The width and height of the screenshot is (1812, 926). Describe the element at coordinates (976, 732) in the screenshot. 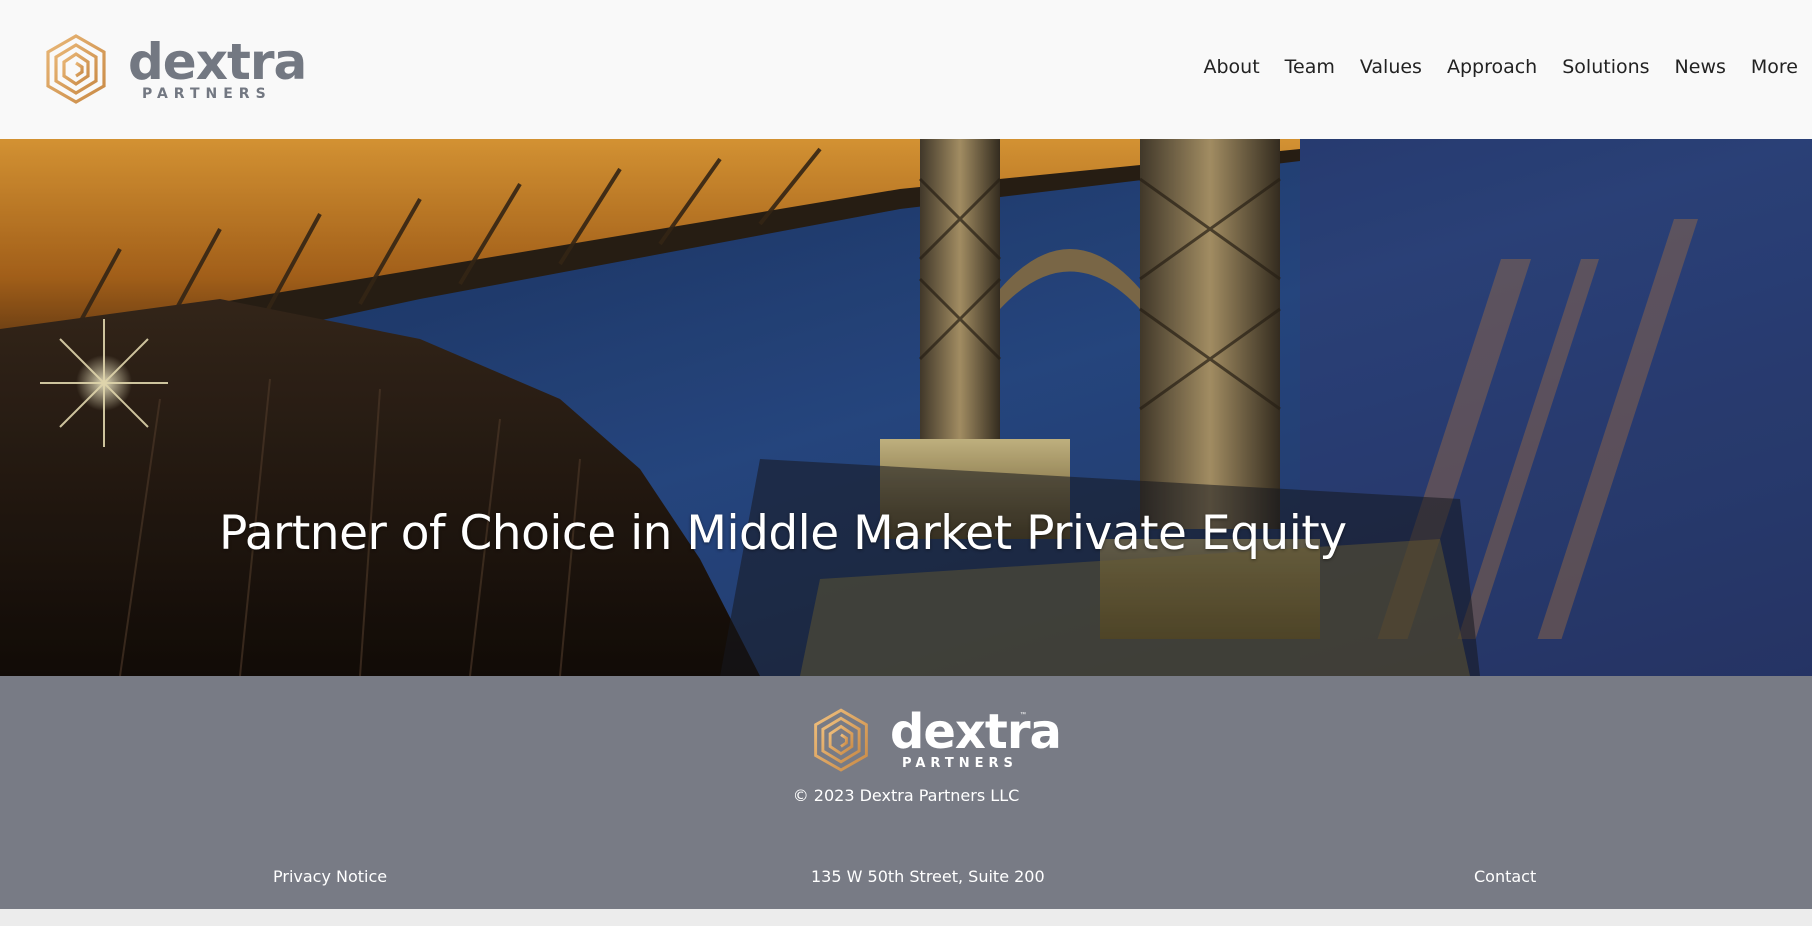

I see `footer-logo-wordmark: dextra` at that location.